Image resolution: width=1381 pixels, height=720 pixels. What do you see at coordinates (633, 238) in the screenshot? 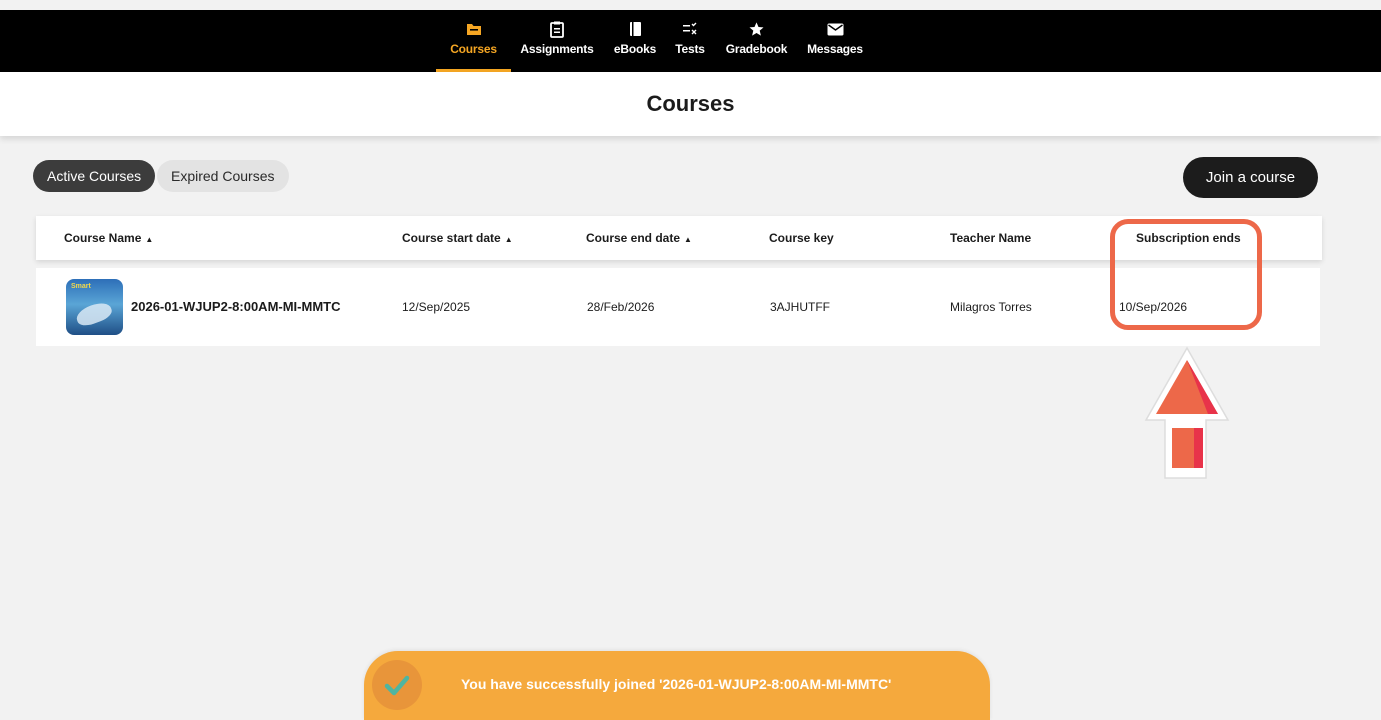
I see `column-header-label: Course end date` at bounding box center [633, 238].